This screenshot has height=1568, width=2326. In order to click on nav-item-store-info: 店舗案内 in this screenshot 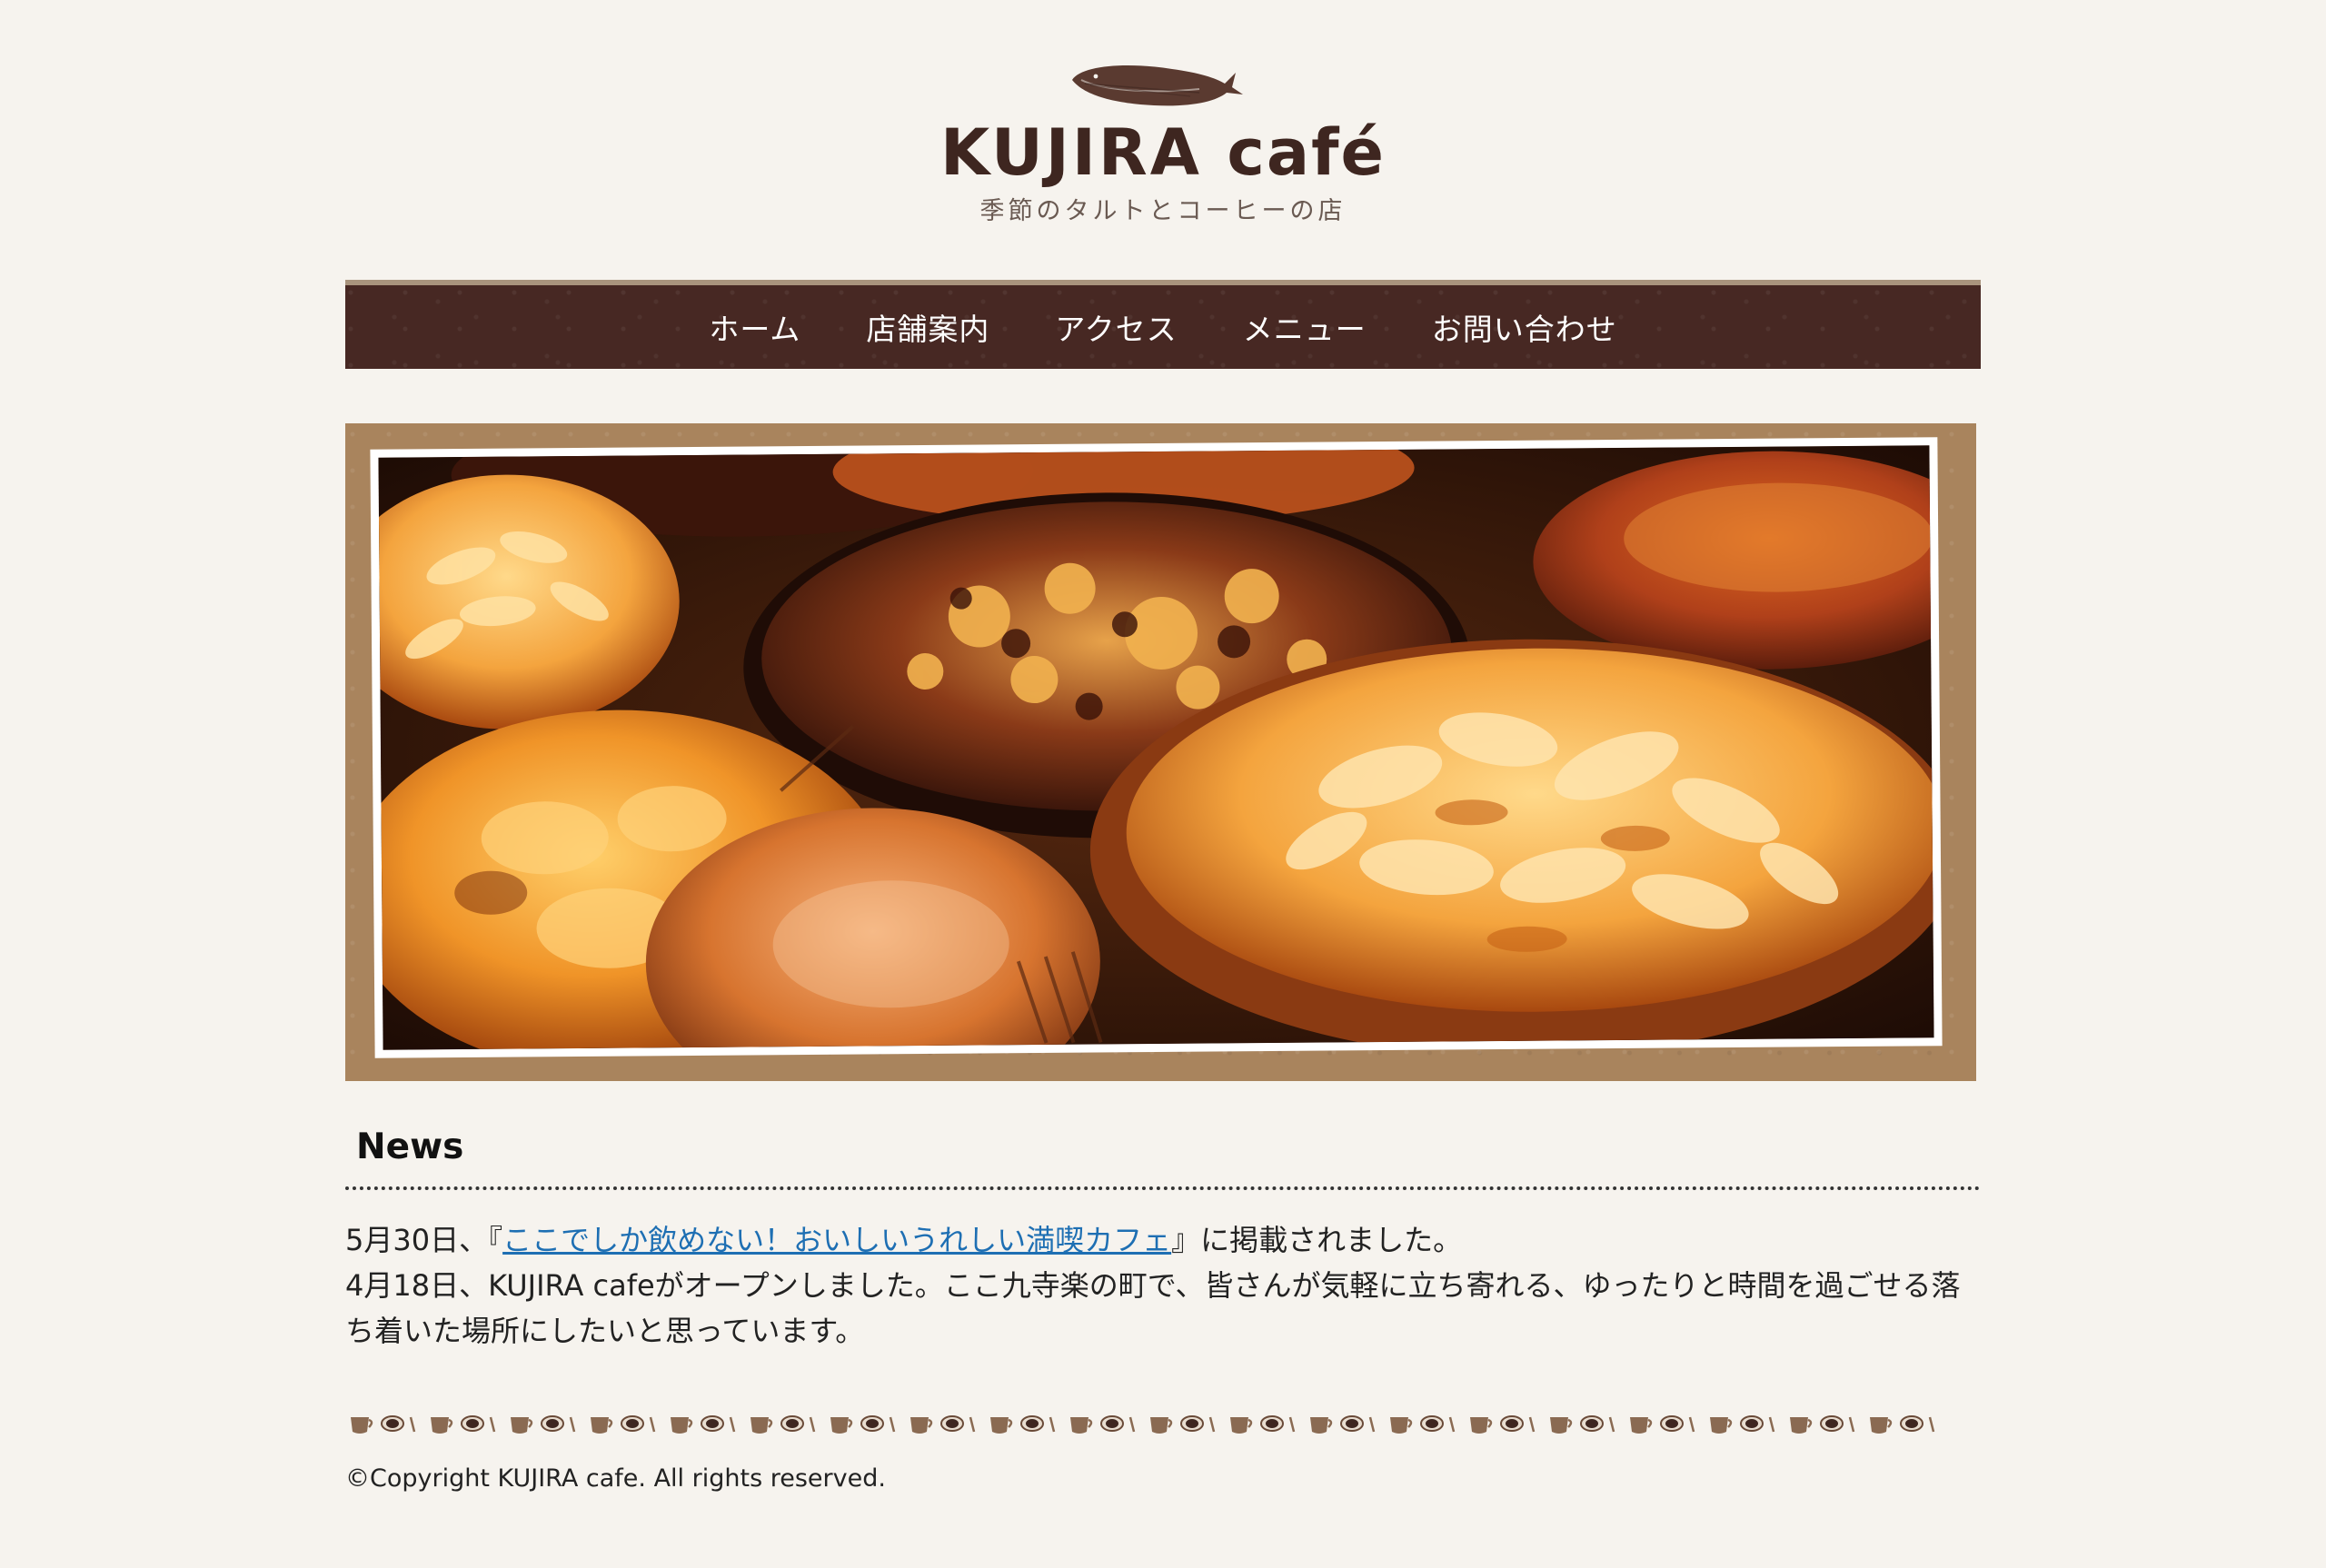, I will do `click(927, 327)`.